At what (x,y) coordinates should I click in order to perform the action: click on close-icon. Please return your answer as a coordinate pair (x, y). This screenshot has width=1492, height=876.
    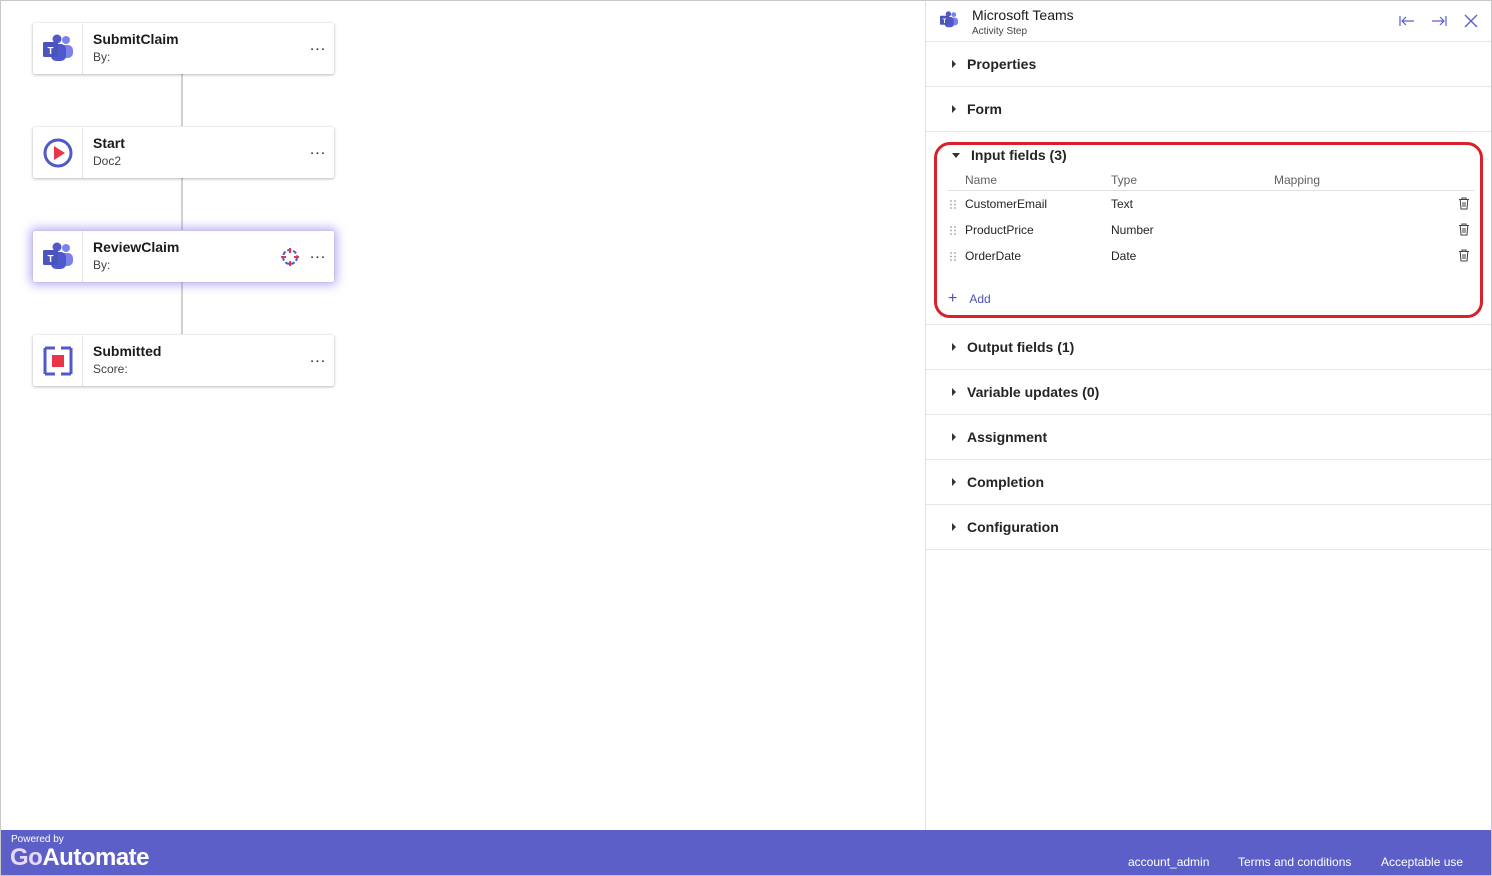
    Looking at the image, I should click on (1471, 21).